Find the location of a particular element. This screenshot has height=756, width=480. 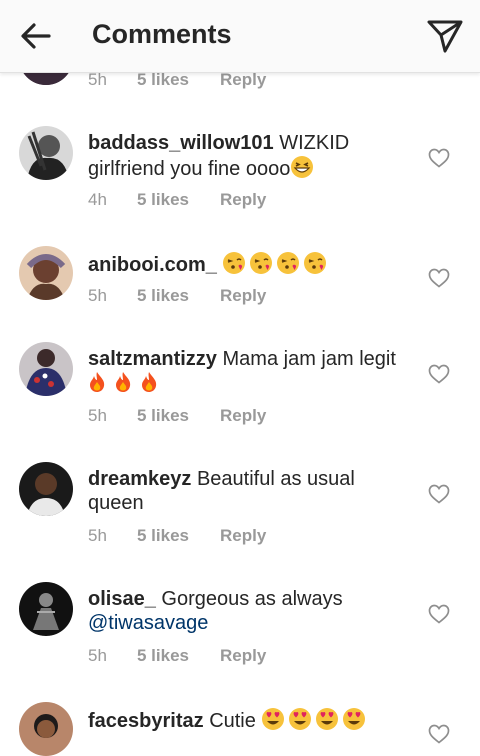

comment-body: Beautiful as usual is located at coordinates (275, 479).